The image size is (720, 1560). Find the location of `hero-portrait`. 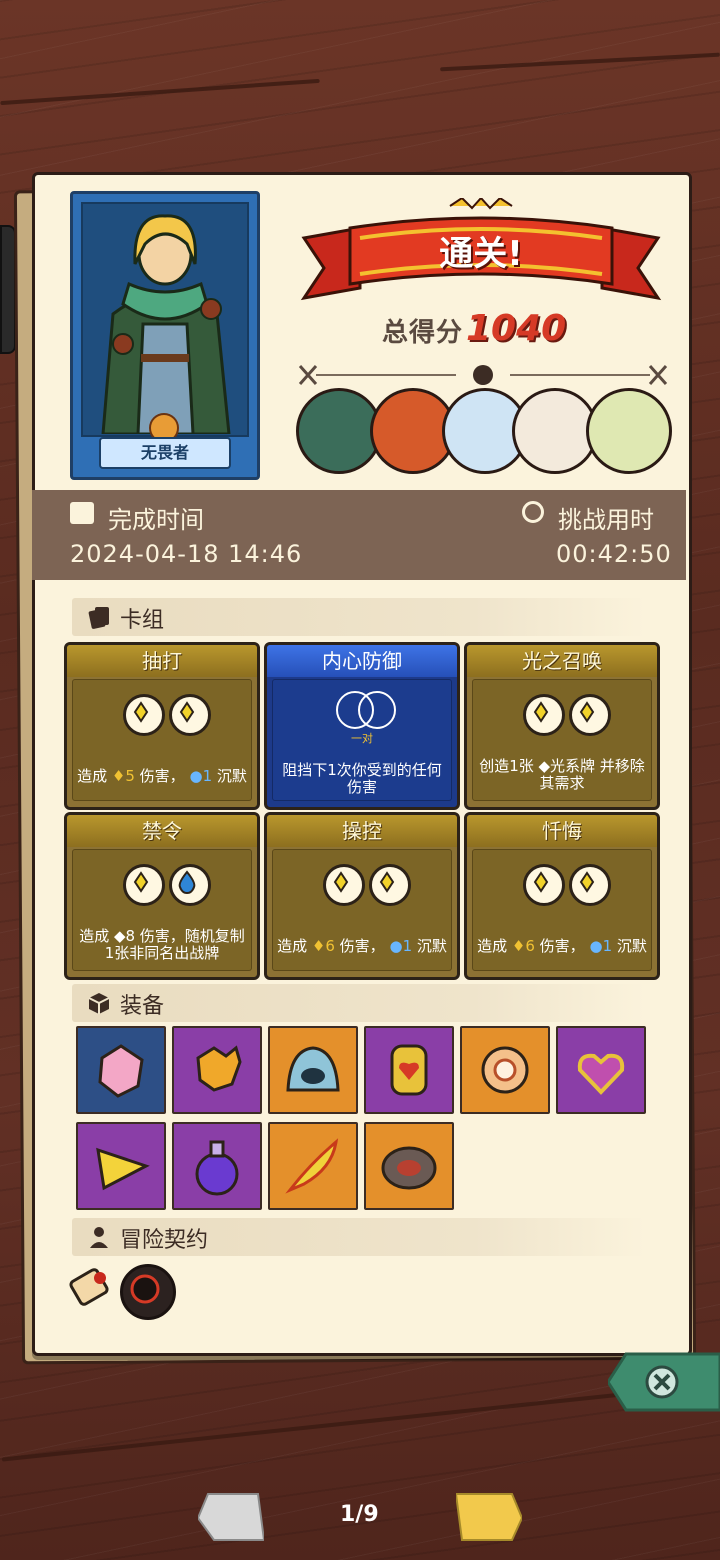

hero-portrait is located at coordinates (165, 319).